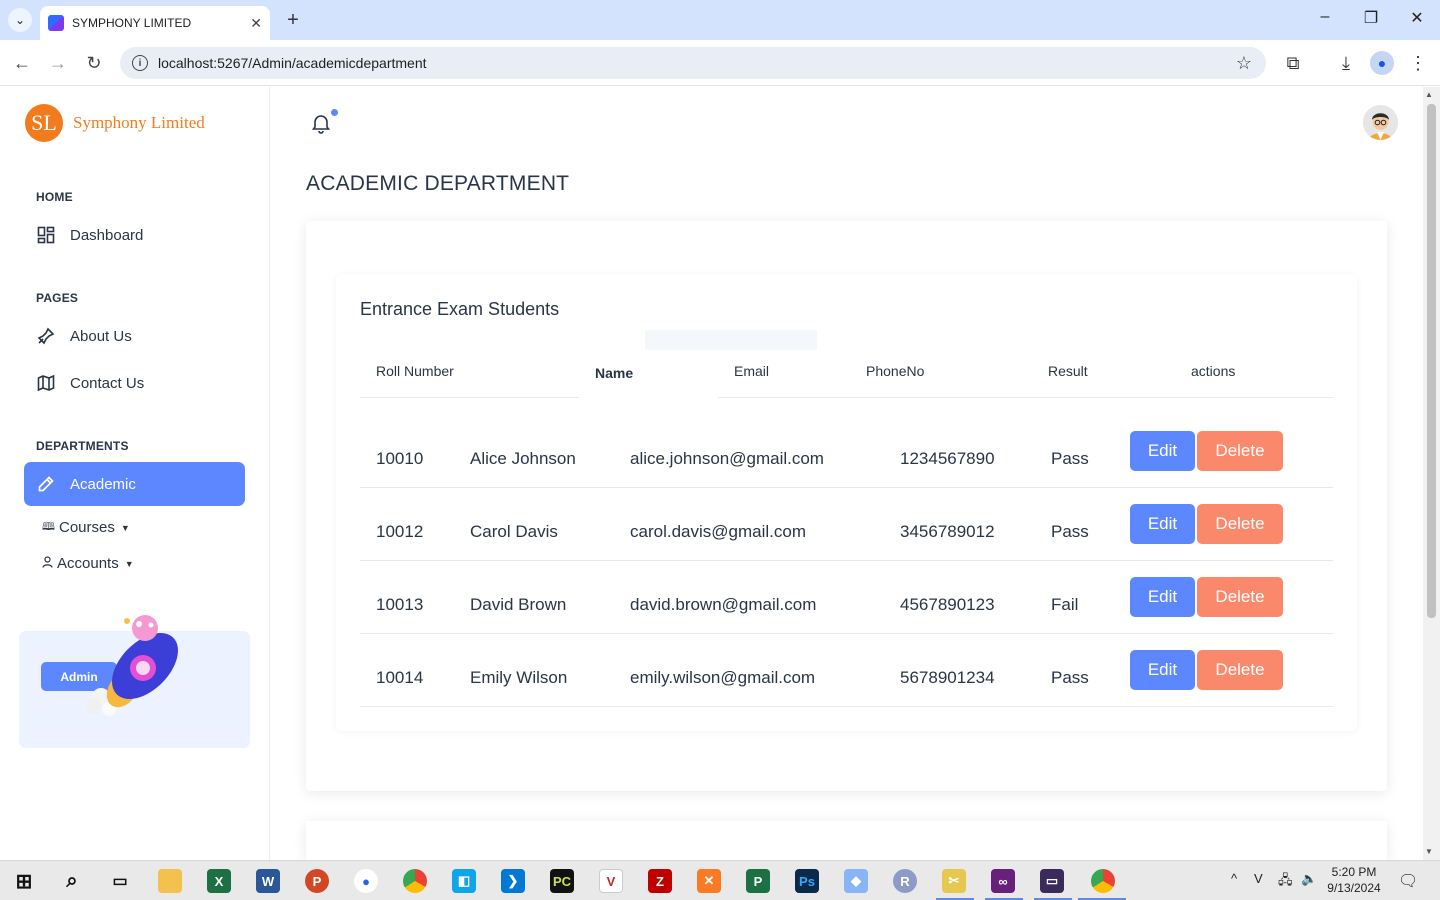 The width and height of the screenshot is (1440, 900). Describe the element at coordinates (514, 531) in the screenshot. I see `cell-name: Carol Davis` at that location.